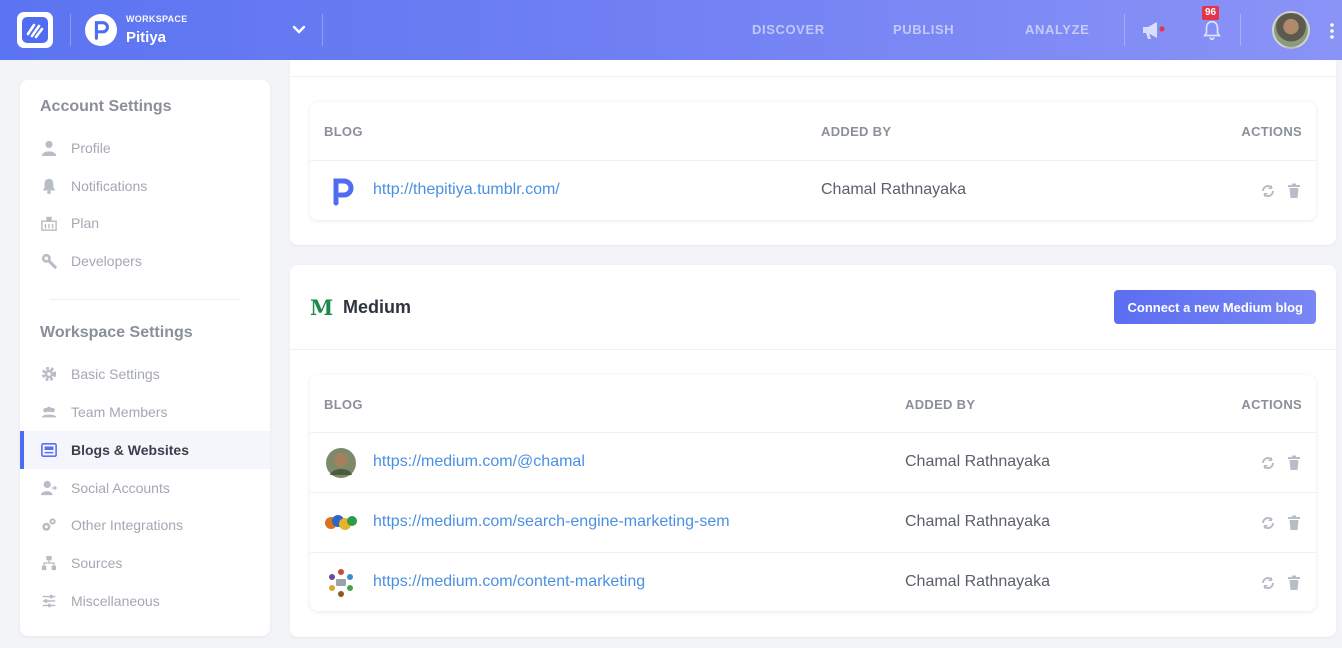 This screenshot has height=648, width=1342. I want to click on nav-publish: PUBLISH, so click(923, 29).